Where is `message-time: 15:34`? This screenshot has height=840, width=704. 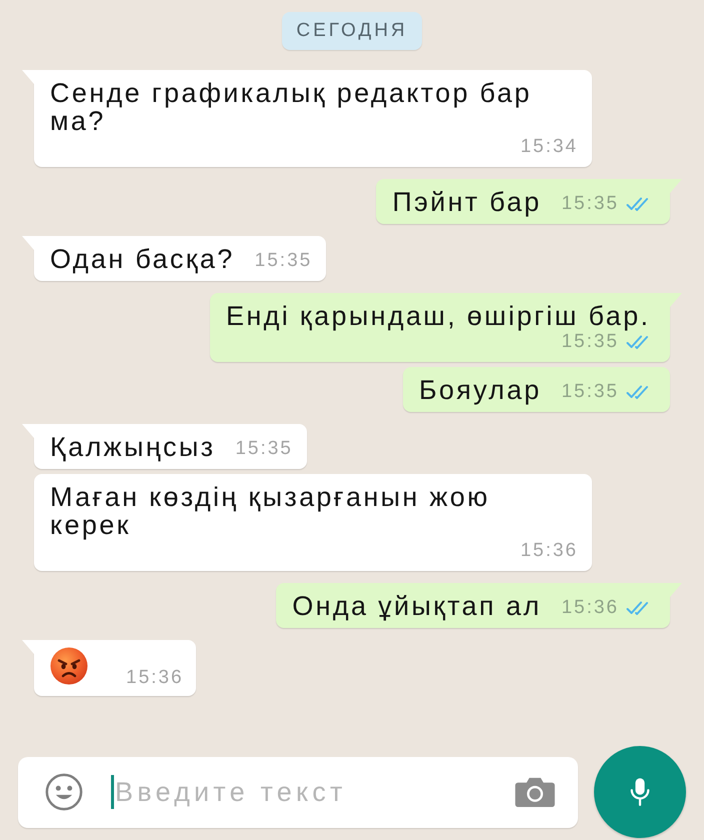 message-time: 15:34 is located at coordinates (549, 147).